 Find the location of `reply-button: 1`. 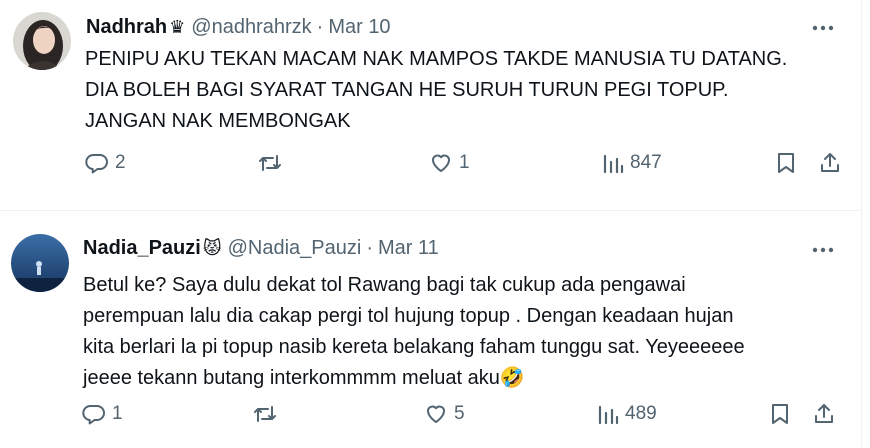

reply-button: 1 is located at coordinates (102, 414).